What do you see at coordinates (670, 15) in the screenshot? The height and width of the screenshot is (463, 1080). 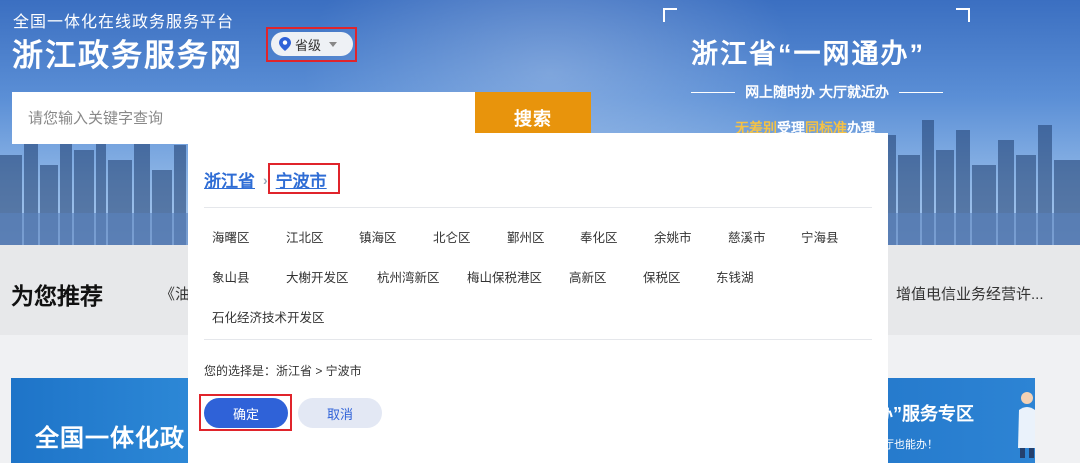 I see `frame-corner-top-left` at bounding box center [670, 15].